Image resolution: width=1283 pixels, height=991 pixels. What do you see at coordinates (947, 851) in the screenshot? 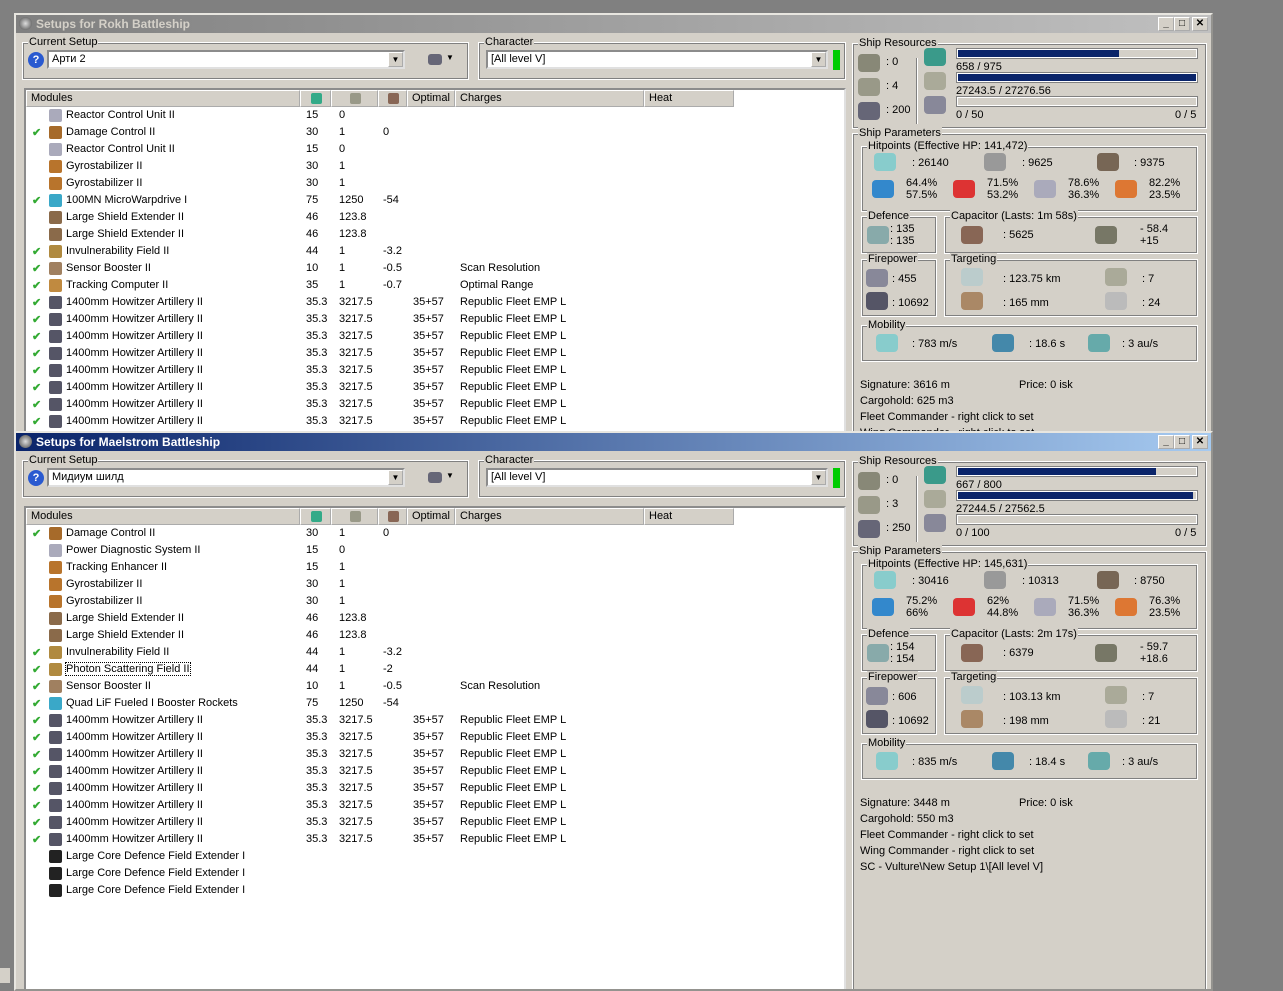
I see `wing-commander-link: Wing Commander - right click to set` at bounding box center [947, 851].